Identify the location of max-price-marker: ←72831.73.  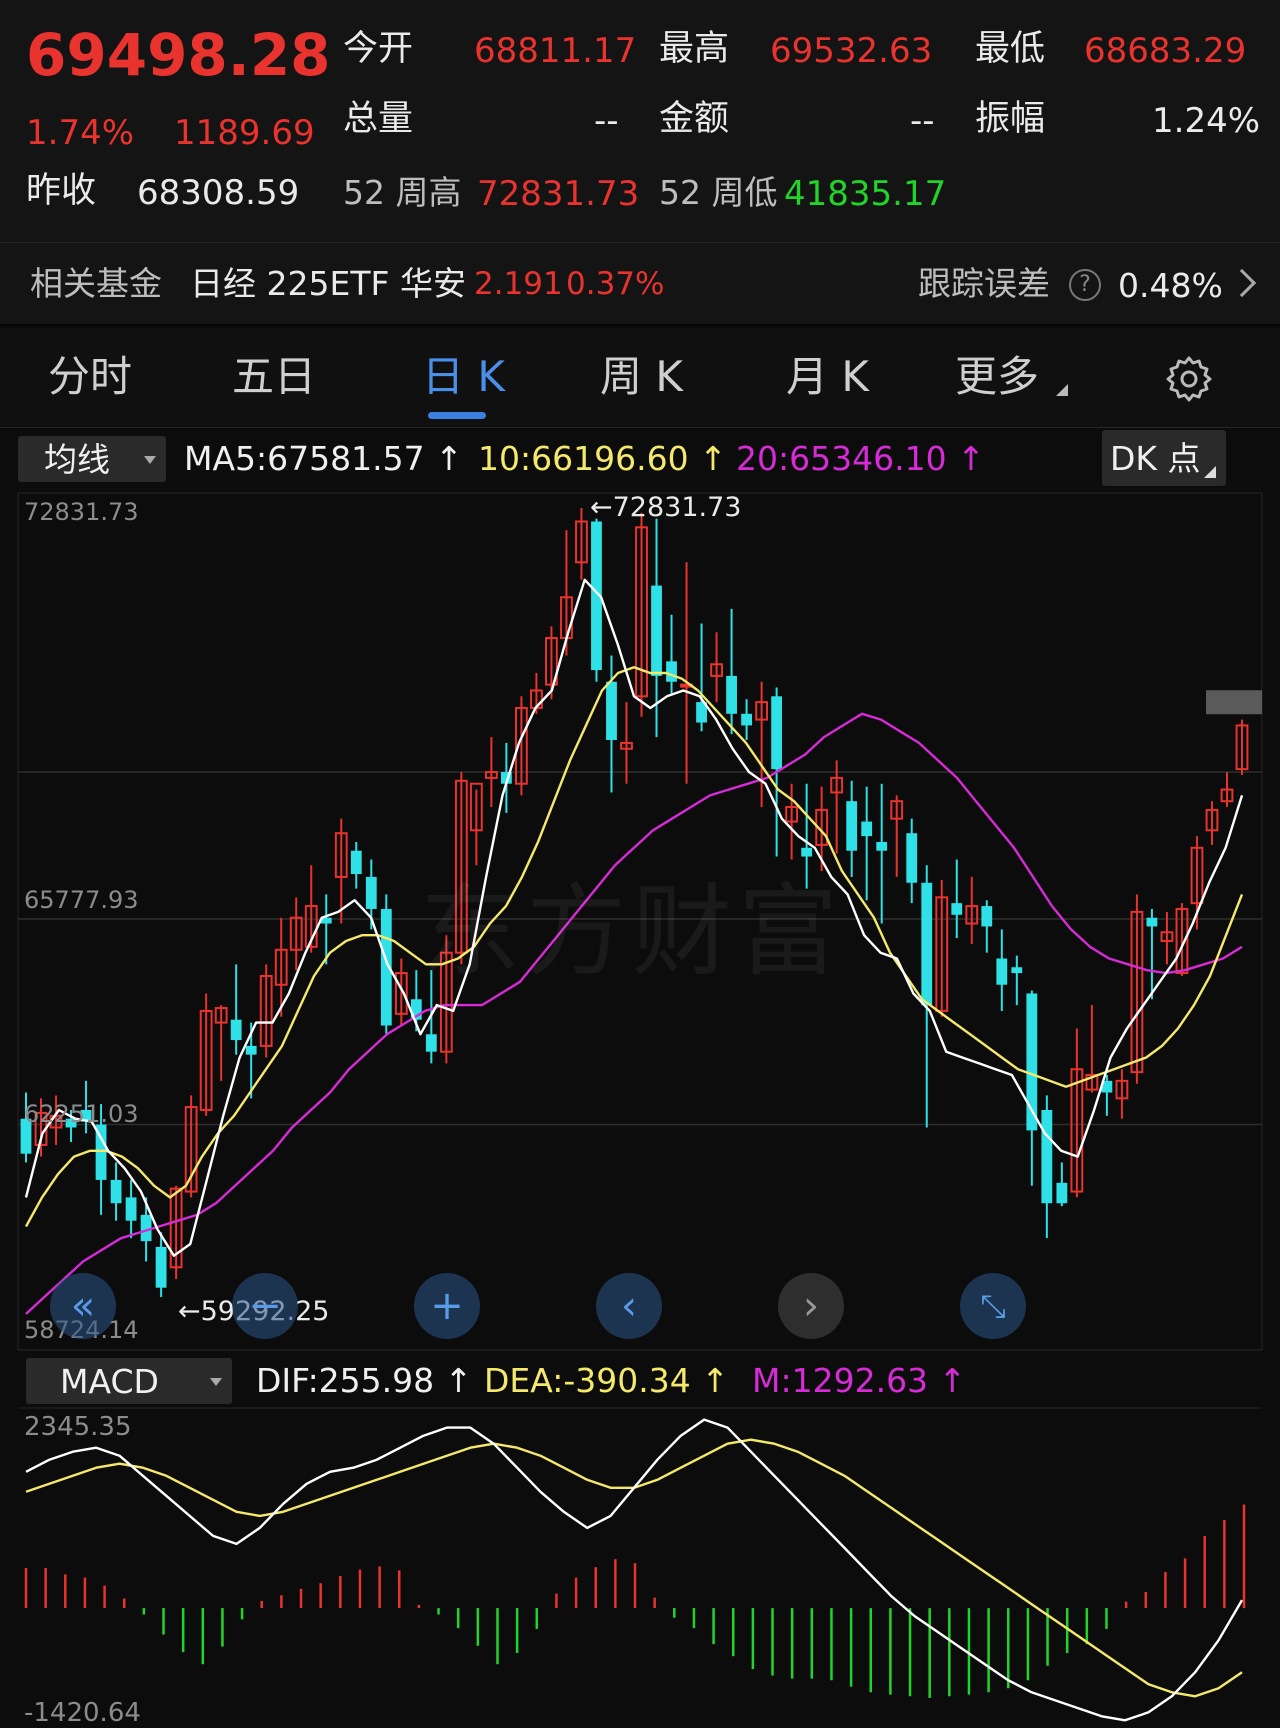
(665, 507).